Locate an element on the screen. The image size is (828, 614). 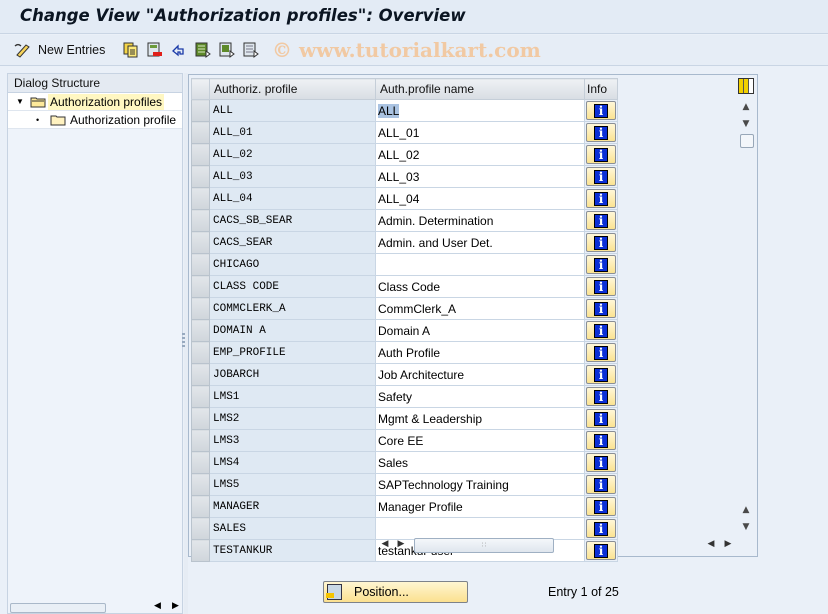
table-settings-icon is located at coordinates (746, 86).